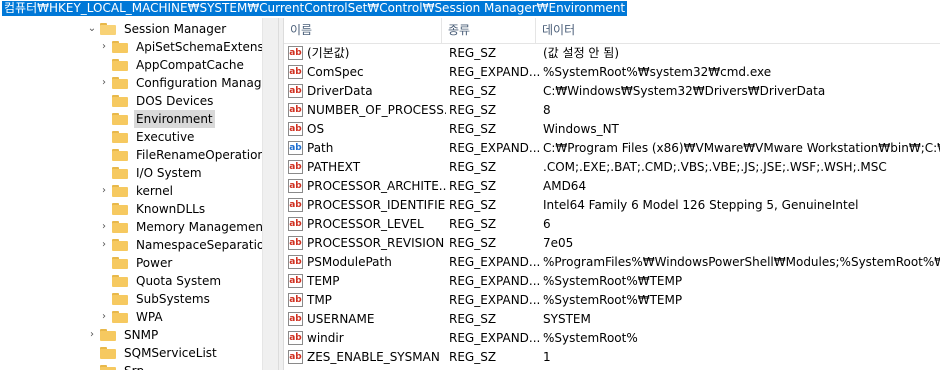 Image resolution: width=940 pixels, height=370 pixels. What do you see at coordinates (612, 110) in the screenshot?
I see `value-row: ab NUMBER_OF_PROCESS... REG_SZ 8` at bounding box center [612, 110].